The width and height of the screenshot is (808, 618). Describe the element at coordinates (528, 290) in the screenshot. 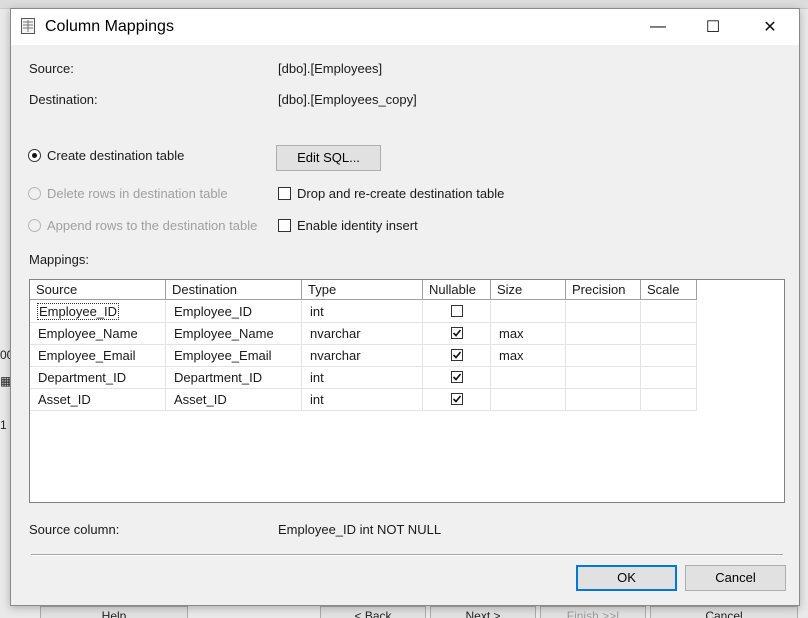

I see `column-header-size: Size` at that location.